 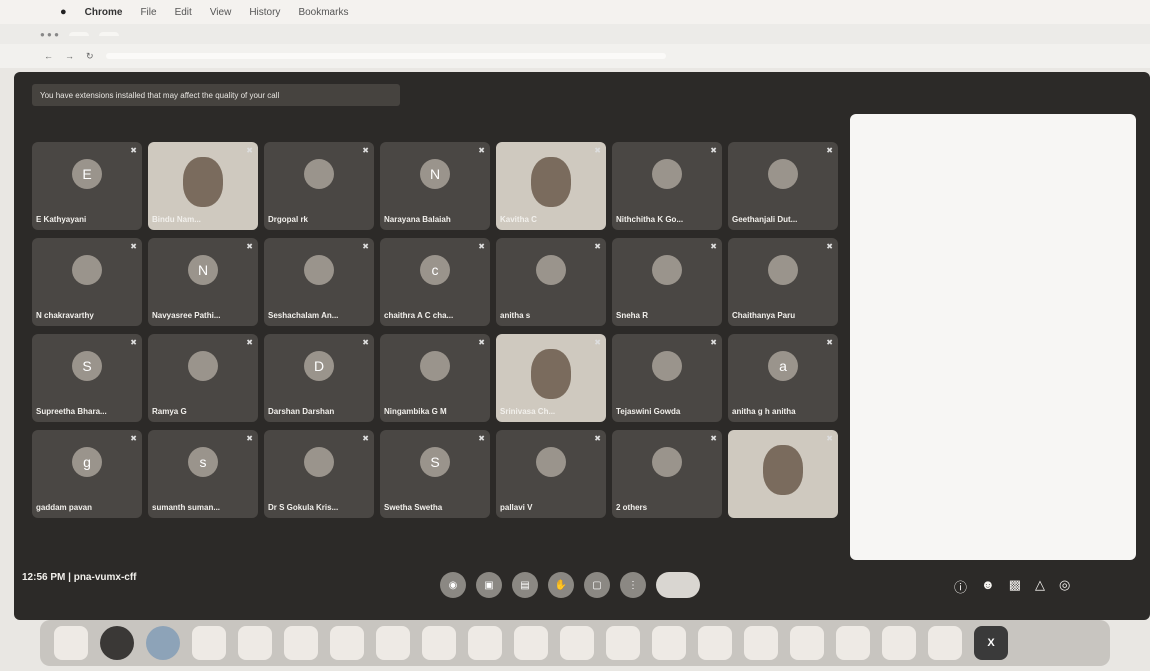 I want to click on participant-tile: S ✖ Swetha Swetha, so click(x=435, y=474).